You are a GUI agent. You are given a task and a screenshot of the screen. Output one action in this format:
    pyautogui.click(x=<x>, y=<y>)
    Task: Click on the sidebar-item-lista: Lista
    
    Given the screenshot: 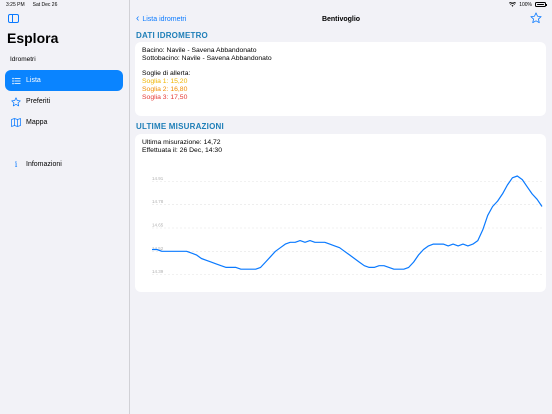 What is the action you would take?
    pyautogui.click(x=64, y=80)
    